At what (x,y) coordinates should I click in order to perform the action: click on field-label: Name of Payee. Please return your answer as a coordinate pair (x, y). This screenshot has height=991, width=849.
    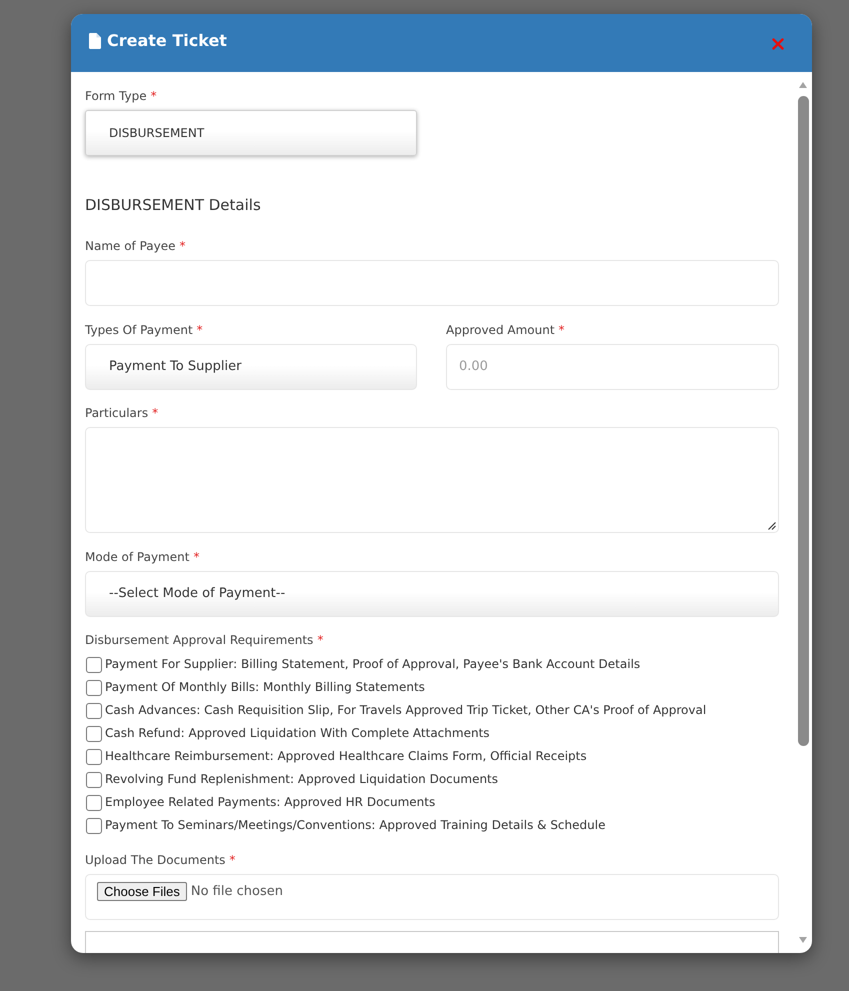
    Looking at the image, I should click on (130, 246).